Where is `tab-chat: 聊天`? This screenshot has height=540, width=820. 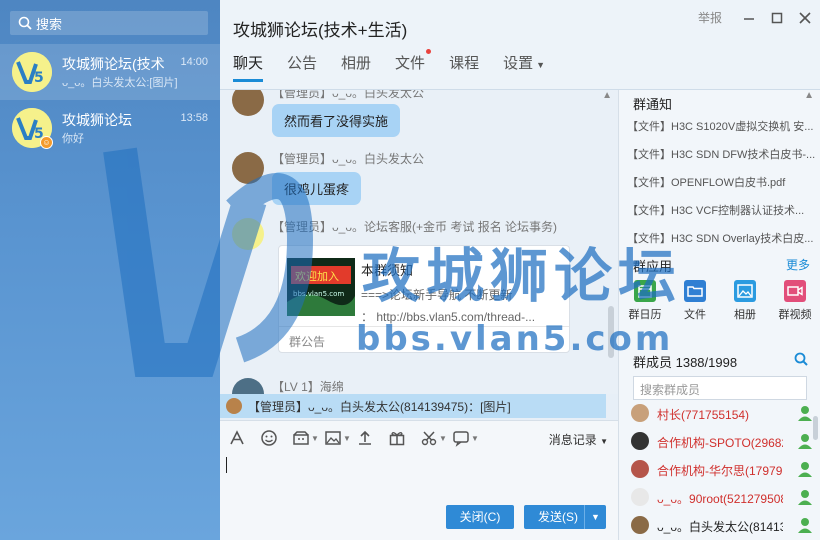 tab-chat: 聊天 is located at coordinates (248, 67).